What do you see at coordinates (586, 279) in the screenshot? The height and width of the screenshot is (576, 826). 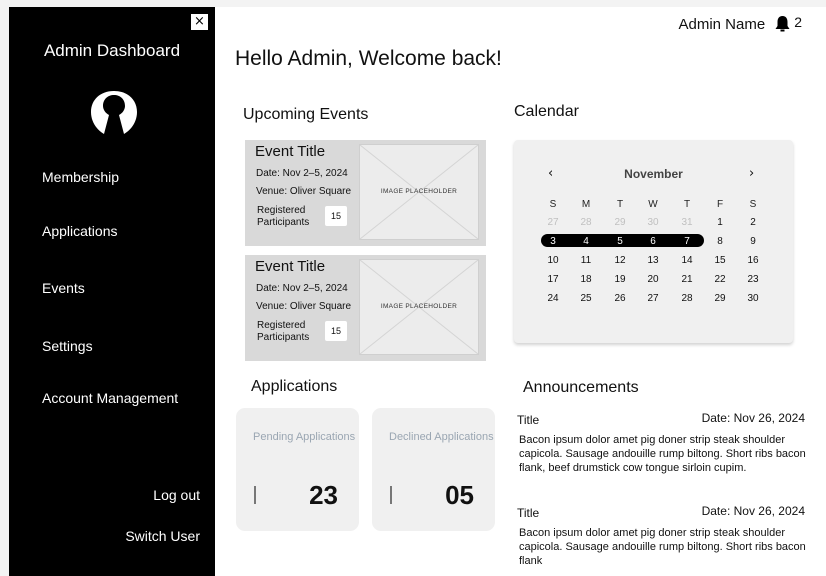 I see `calendar-day: 18` at bounding box center [586, 279].